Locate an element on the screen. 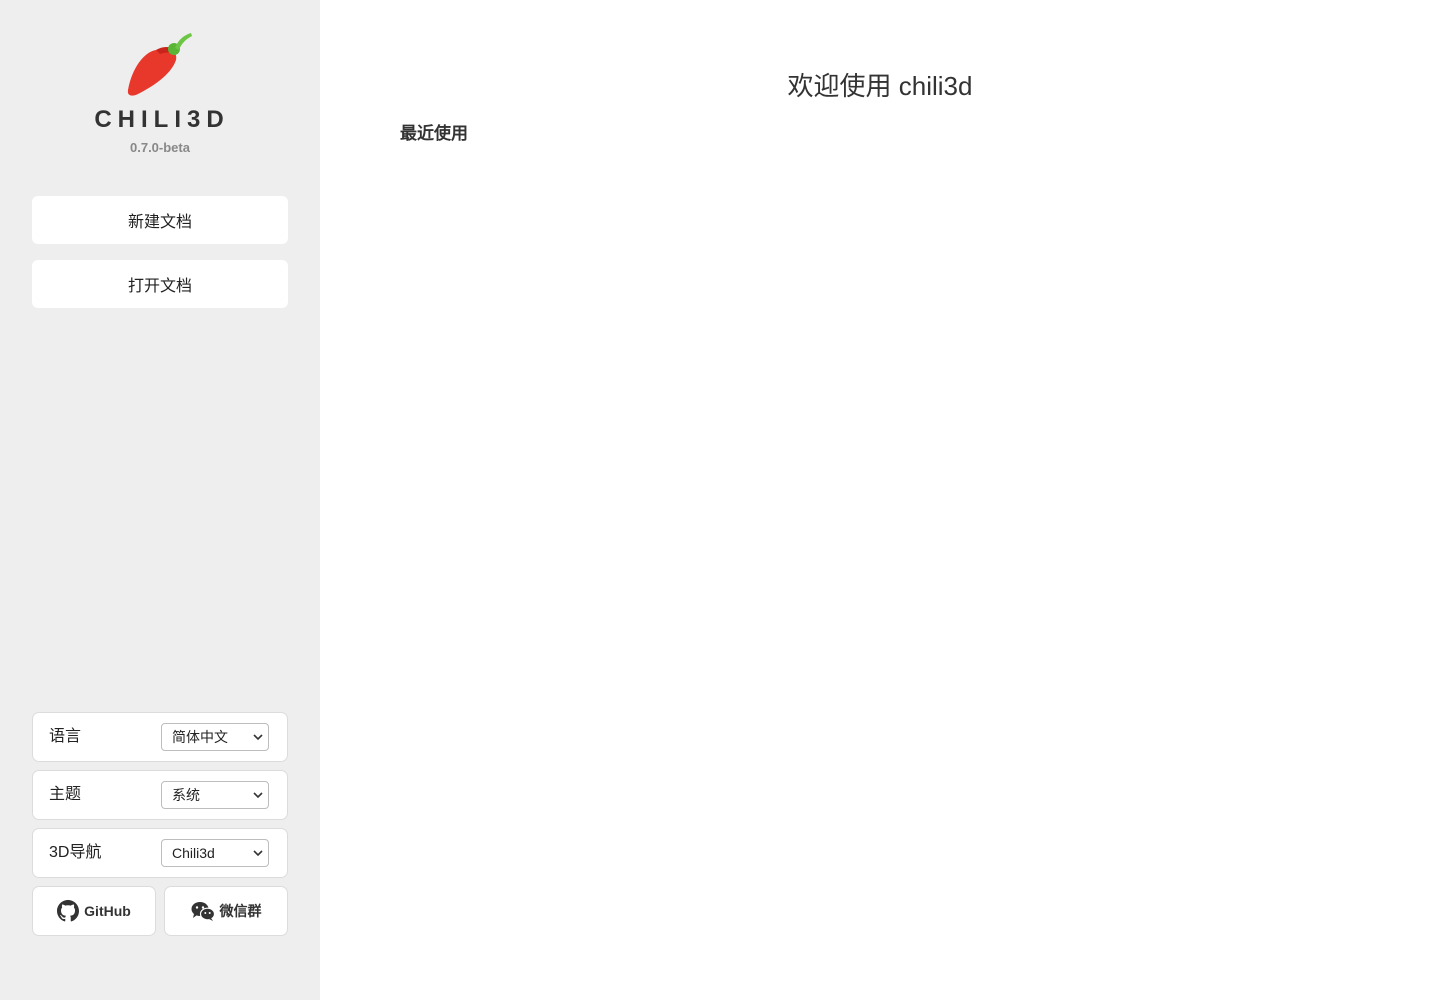 This screenshot has width=1440, height=1000. navigation-select: Chili3d is located at coordinates (215, 853).